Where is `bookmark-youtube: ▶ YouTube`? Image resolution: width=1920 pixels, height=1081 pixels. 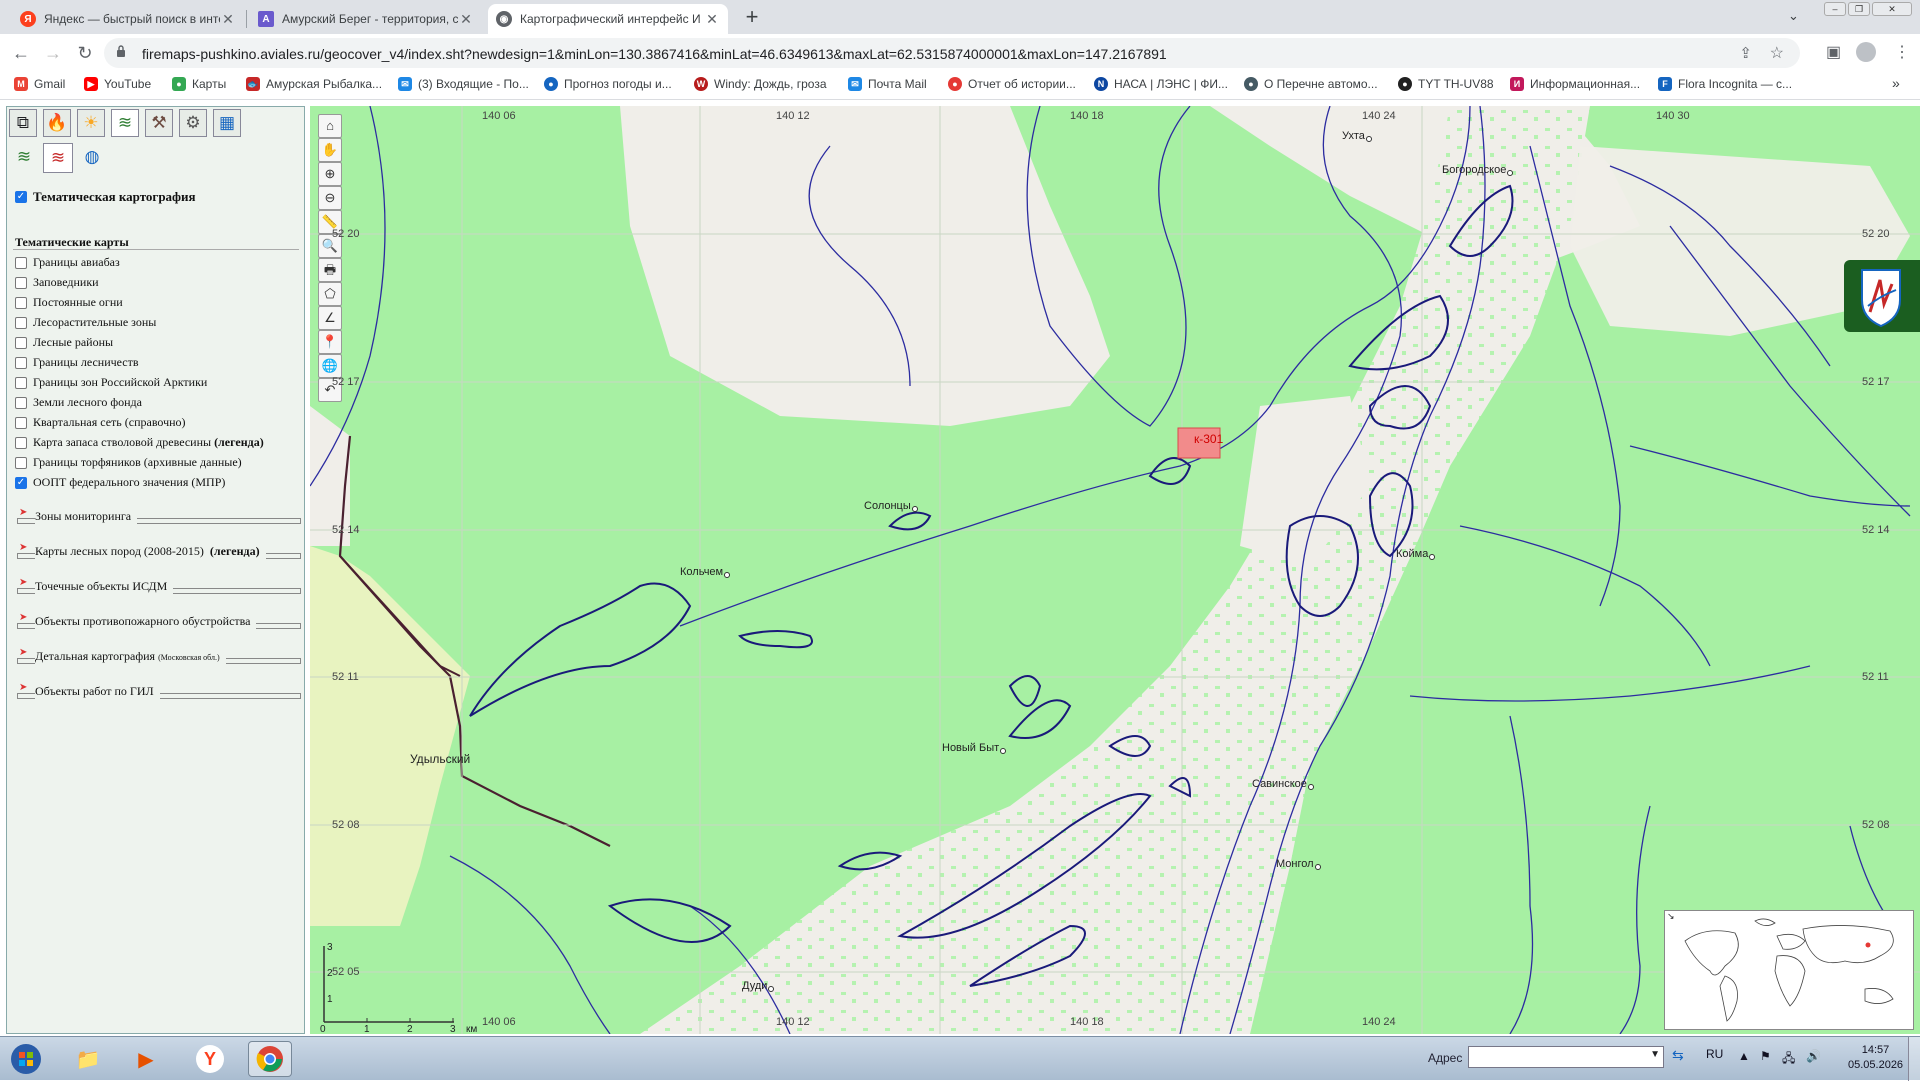
bookmark-youtube: ▶ YouTube is located at coordinates (117, 84).